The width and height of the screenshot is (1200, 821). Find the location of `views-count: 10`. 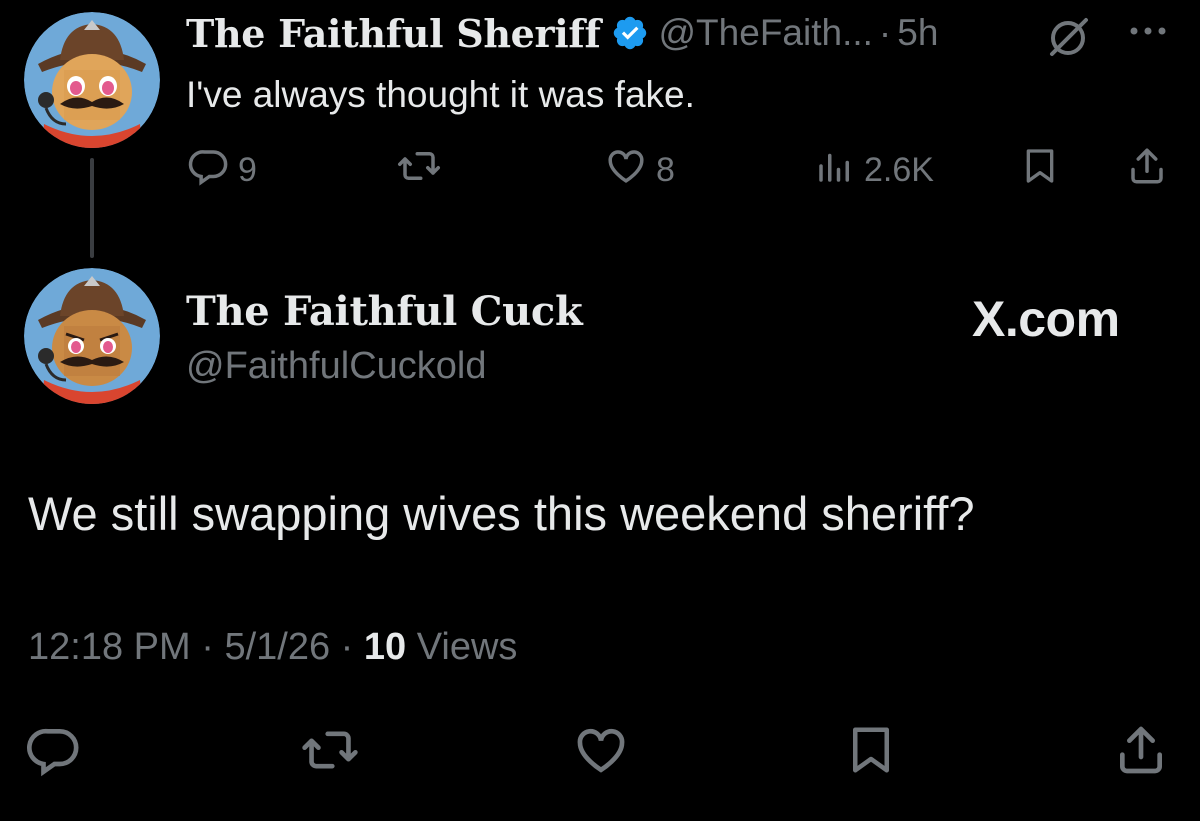

views-count: 10 is located at coordinates (385, 647).